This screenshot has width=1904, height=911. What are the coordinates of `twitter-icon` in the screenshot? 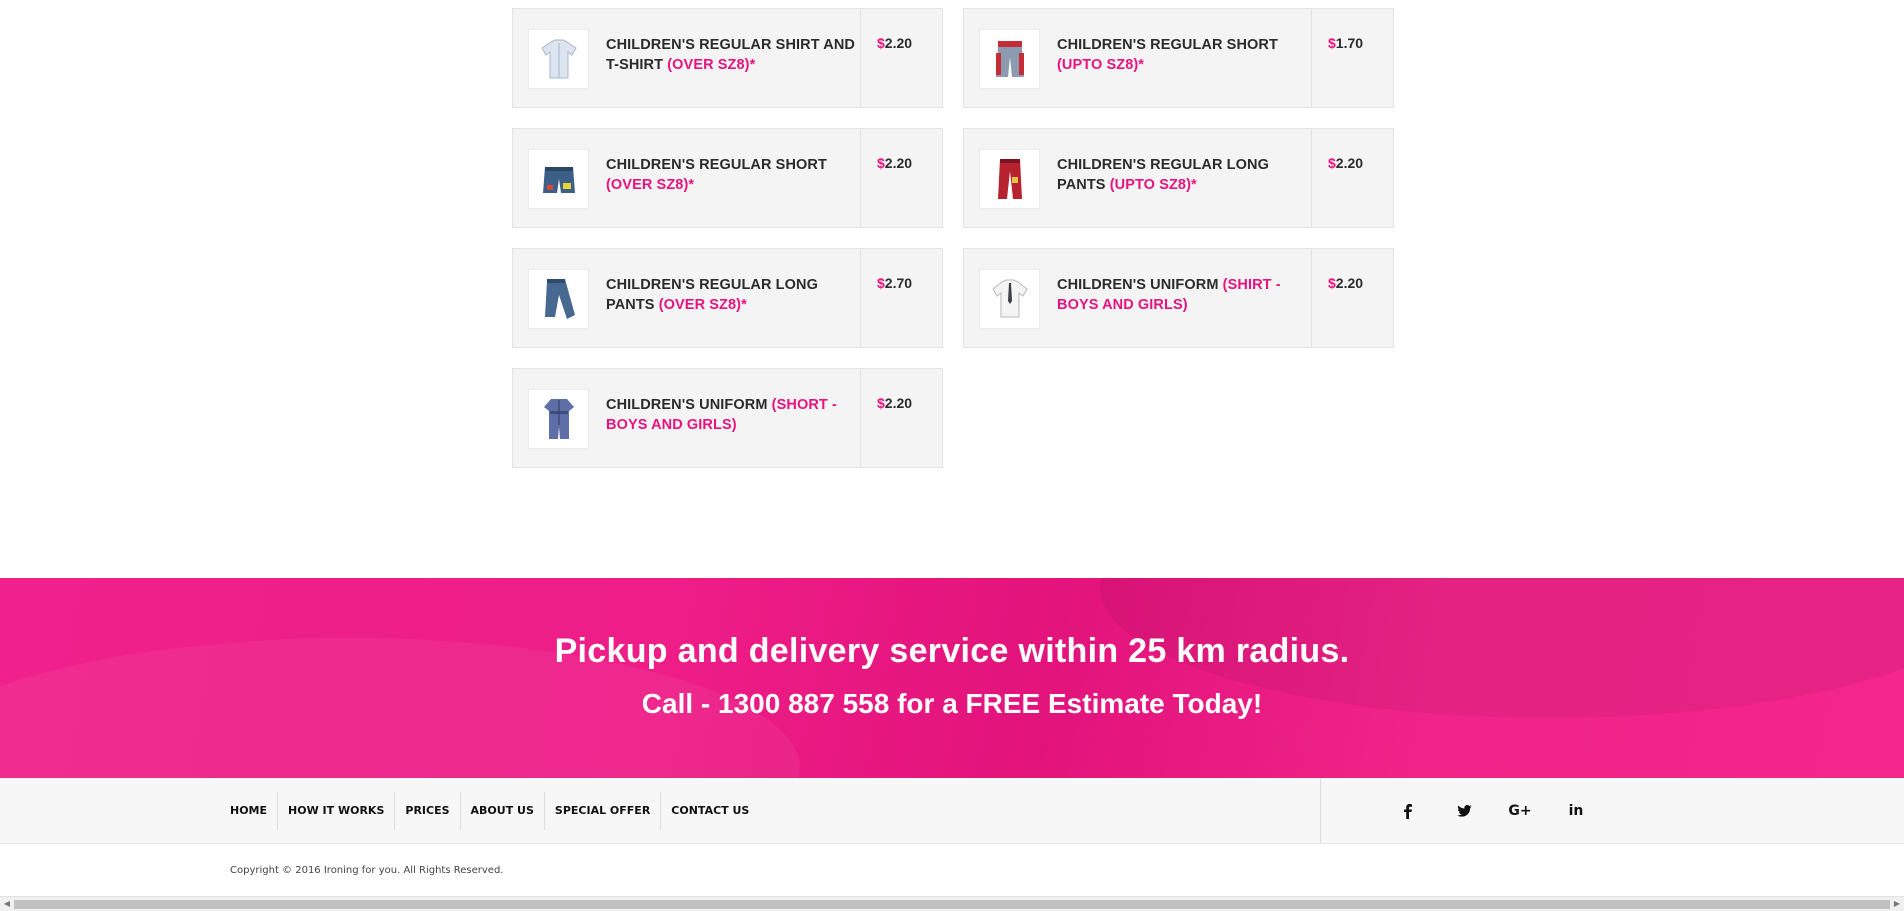 It's located at (1464, 811).